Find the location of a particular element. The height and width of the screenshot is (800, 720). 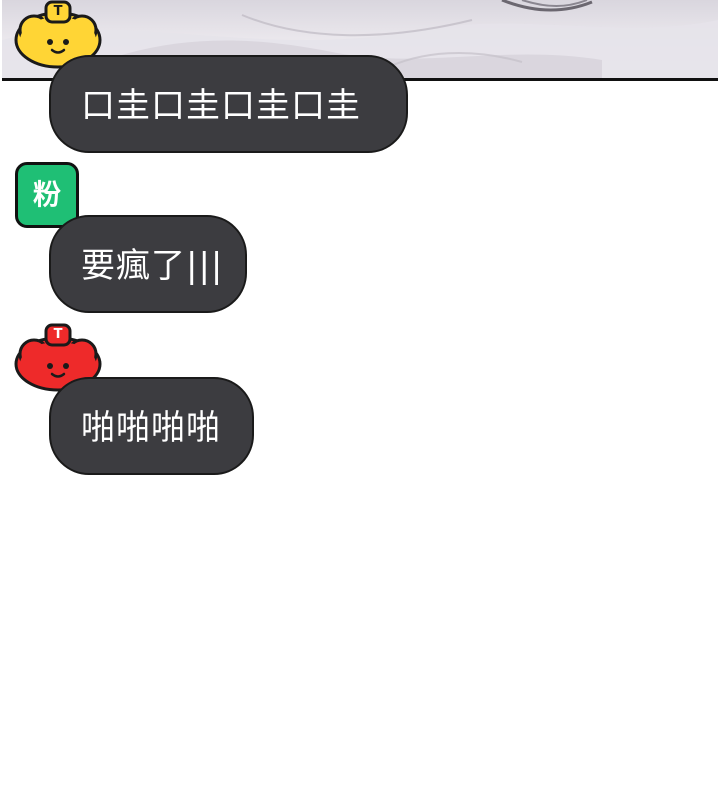

message-text: 口圭口圭口圭口圭 is located at coordinates (221, 106).